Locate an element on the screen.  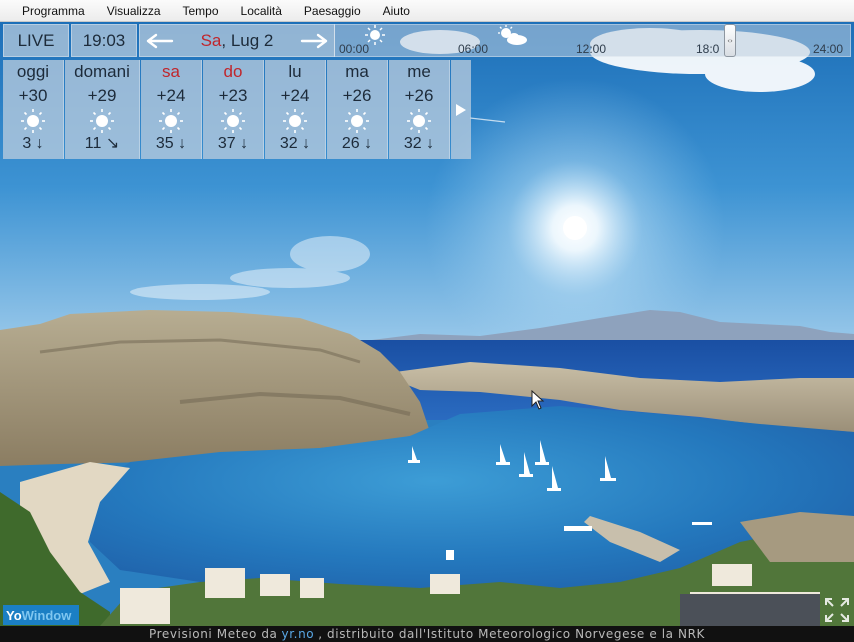
yowindow-logo: Yo Window is located at coordinates (41, 615).